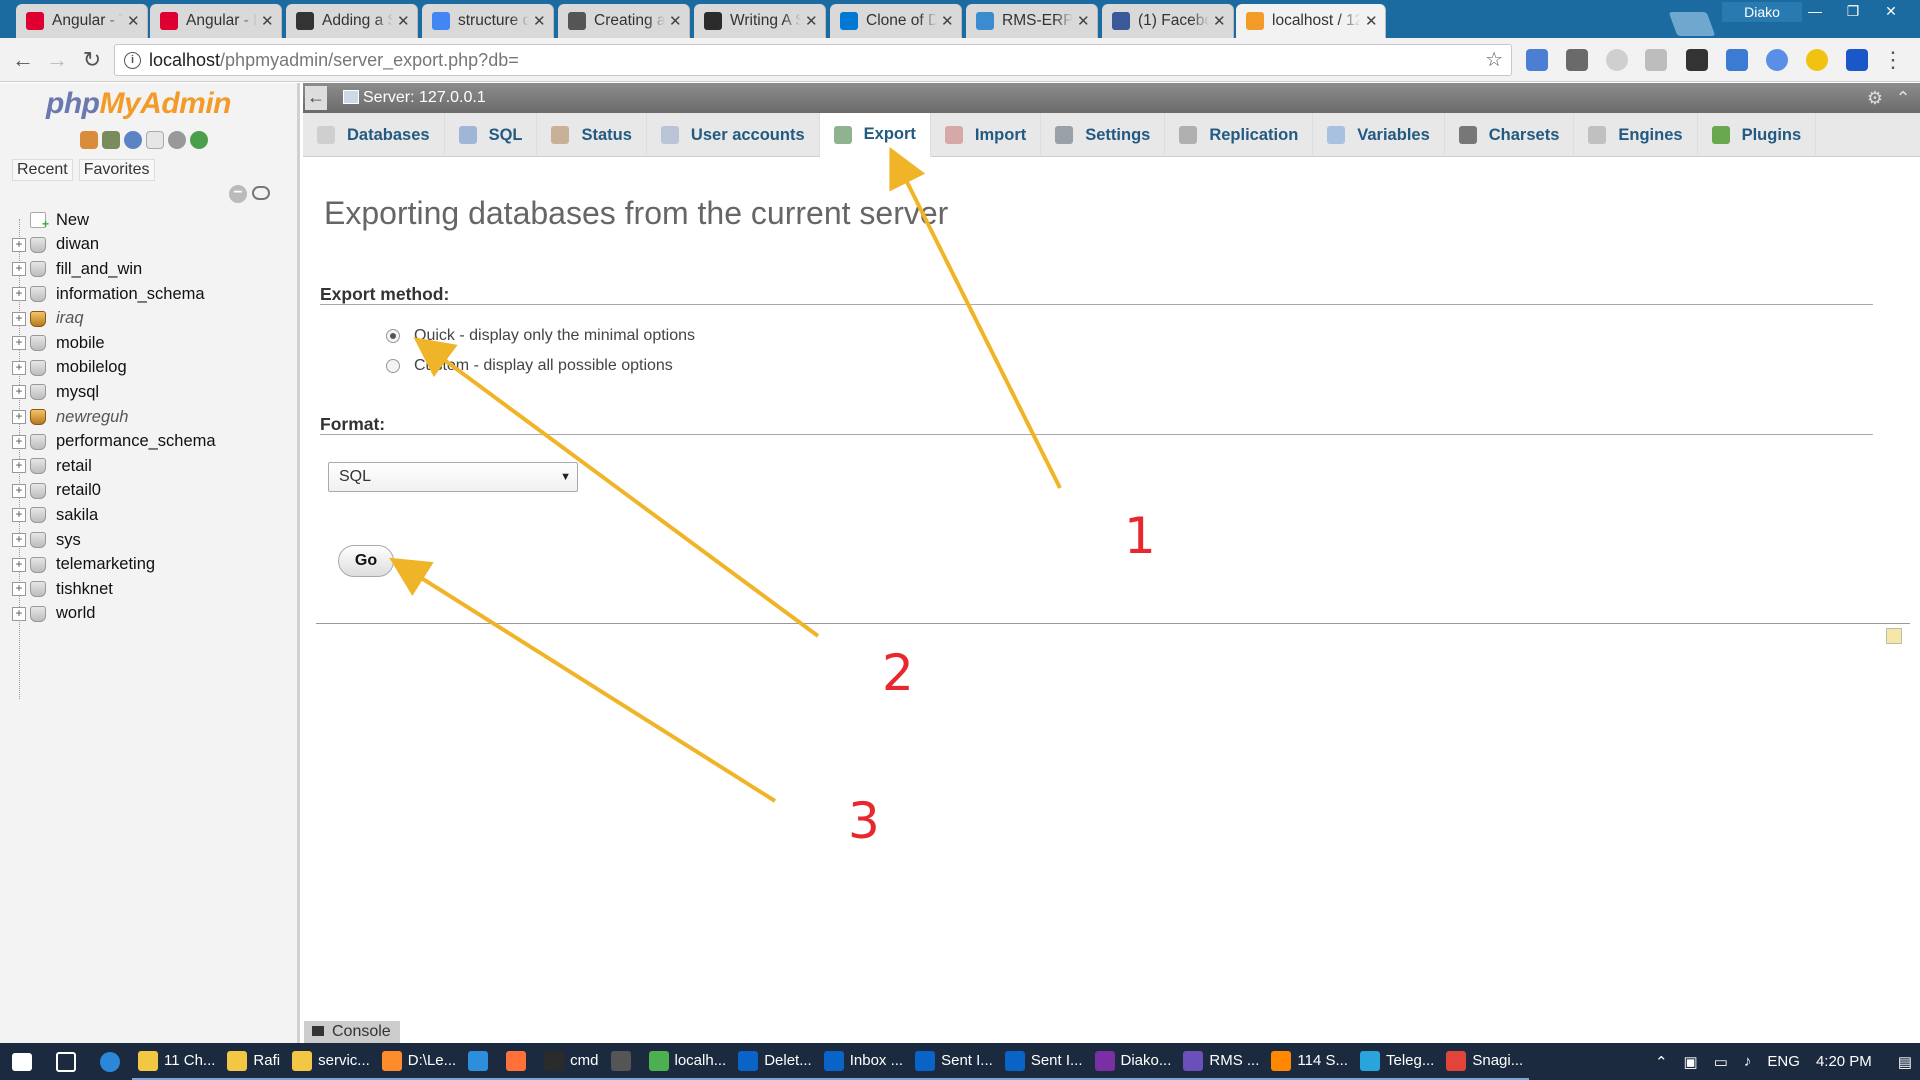 The width and height of the screenshot is (1920, 1080). What do you see at coordinates (1891, 11) in the screenshot?
I see `close-window-icon: ✕` at bounding box center [1891, 11].